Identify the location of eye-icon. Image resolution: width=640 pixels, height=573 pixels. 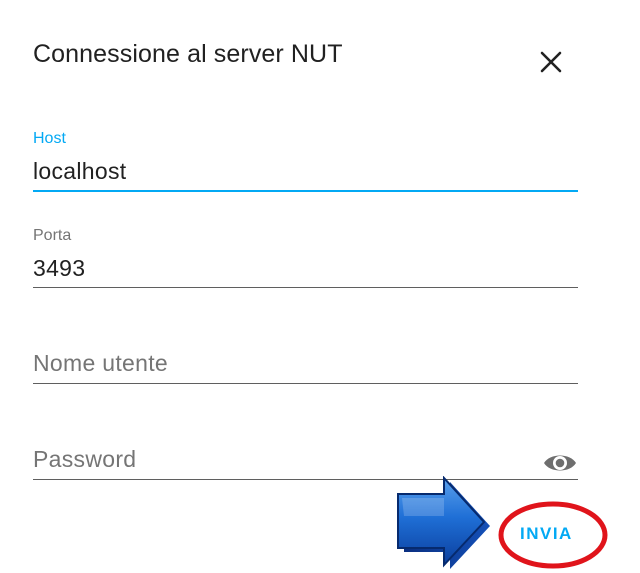
(560, 463).